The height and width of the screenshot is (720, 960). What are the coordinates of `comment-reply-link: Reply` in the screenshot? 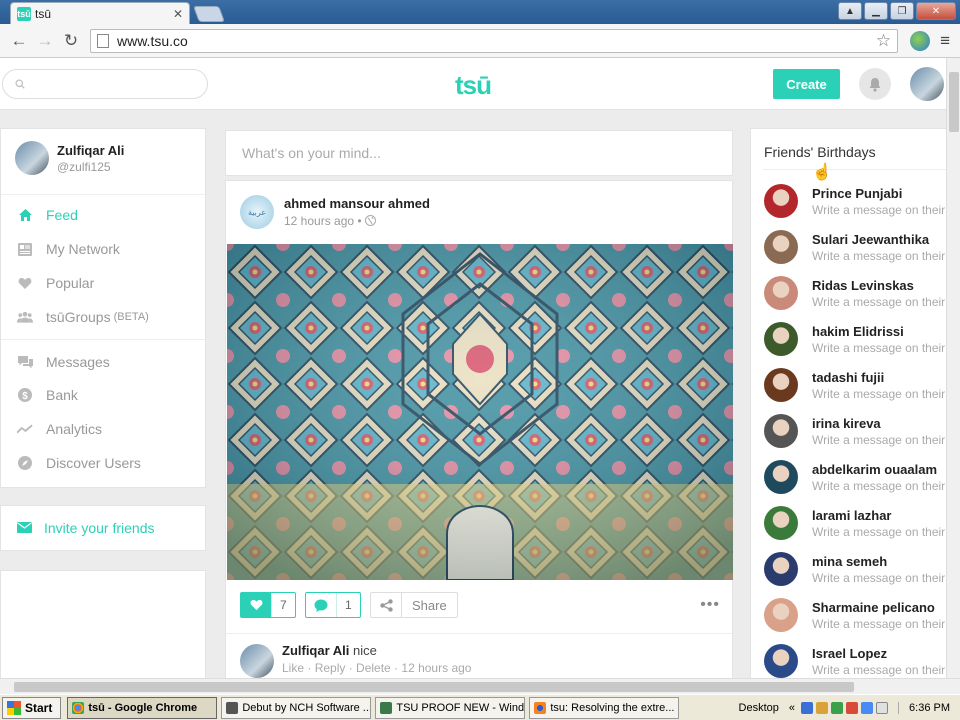 It's located at (330, 668).